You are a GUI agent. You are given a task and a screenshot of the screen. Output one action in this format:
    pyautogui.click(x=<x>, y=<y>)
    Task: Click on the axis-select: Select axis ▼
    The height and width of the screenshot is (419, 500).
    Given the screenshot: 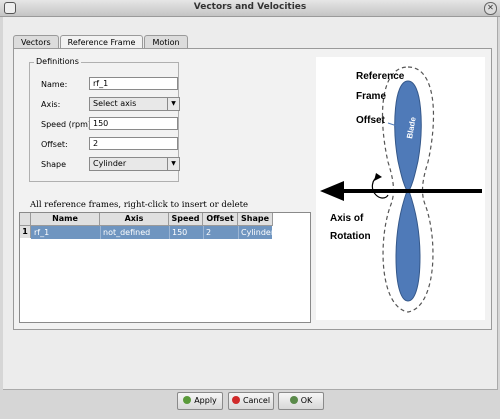 What is the action you would take?
    pyautogui.click(x=134, y=104)
    